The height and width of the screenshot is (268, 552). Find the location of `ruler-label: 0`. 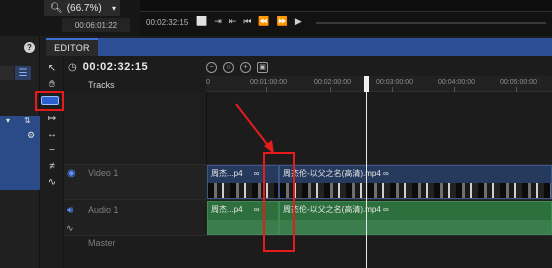

ruler-label: 0 is located at coordinates (208, 82).